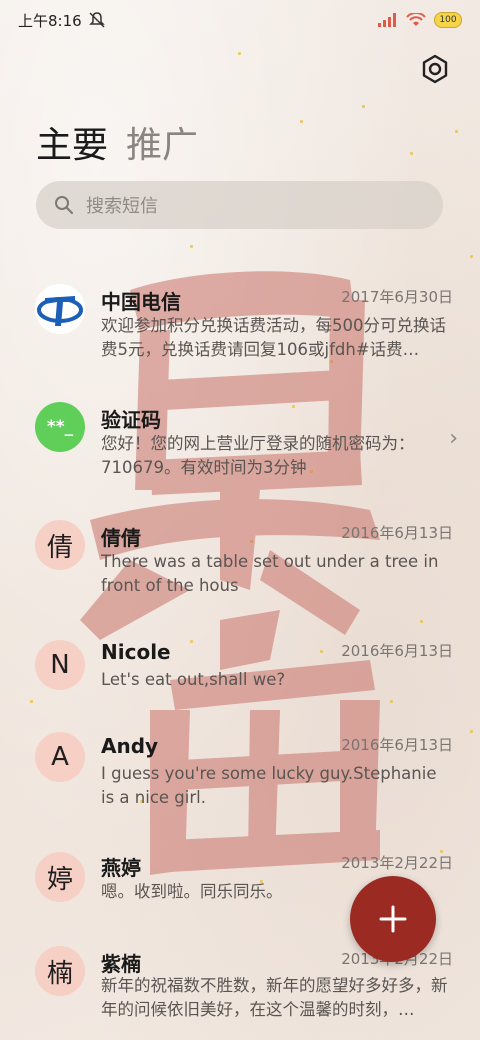  I want to click on message-date: 2013年2月22日, so click(397, 863).